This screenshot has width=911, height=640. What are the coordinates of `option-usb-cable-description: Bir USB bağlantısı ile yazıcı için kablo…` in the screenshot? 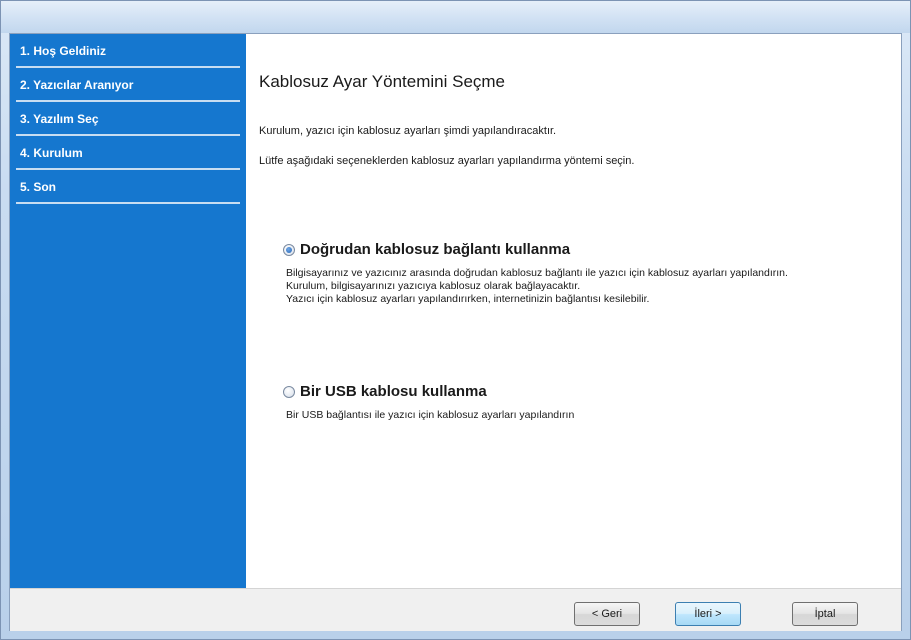 It's located at (430, 415).